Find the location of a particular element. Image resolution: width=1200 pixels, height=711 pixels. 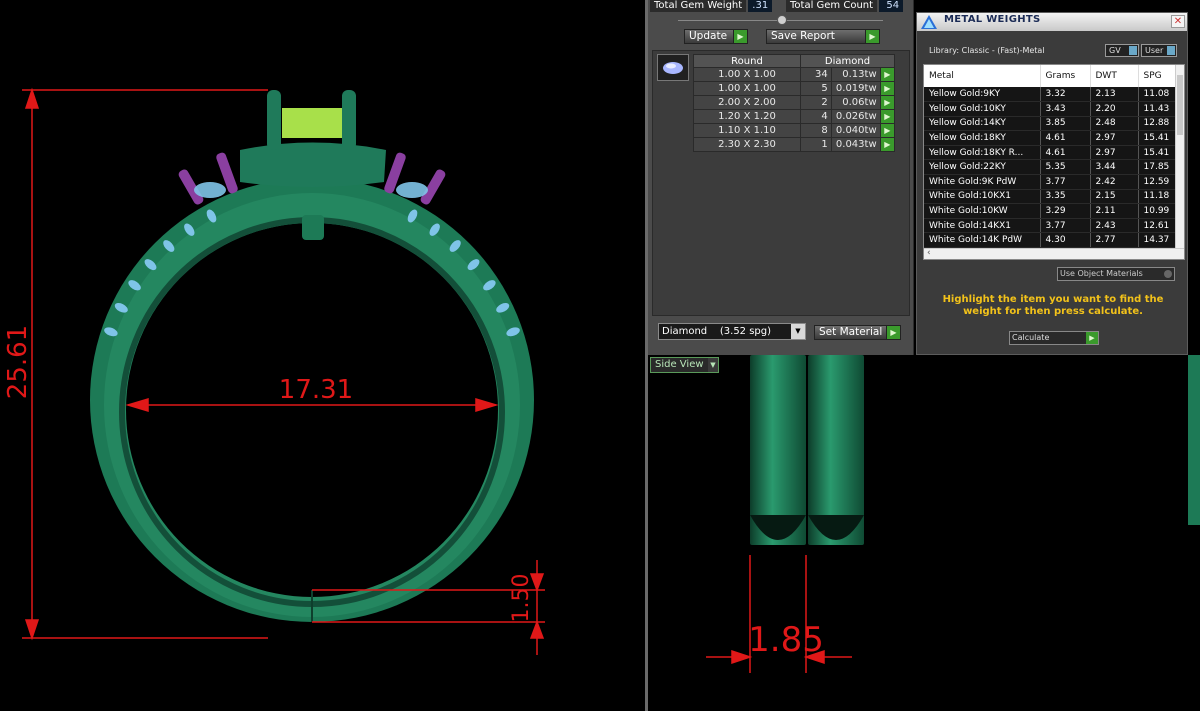

metal-table-row: White Gold:9K PdW 3.77 2.42 12.59 is located at coordinates (1051, 182).